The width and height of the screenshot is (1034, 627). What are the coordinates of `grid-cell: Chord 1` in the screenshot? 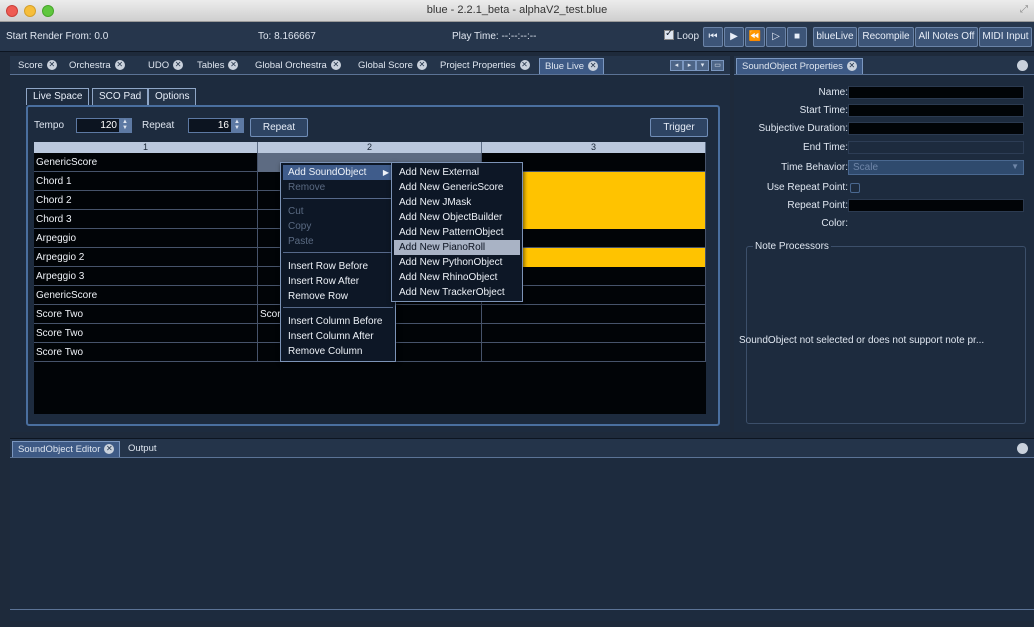 It's located at (146, 181).